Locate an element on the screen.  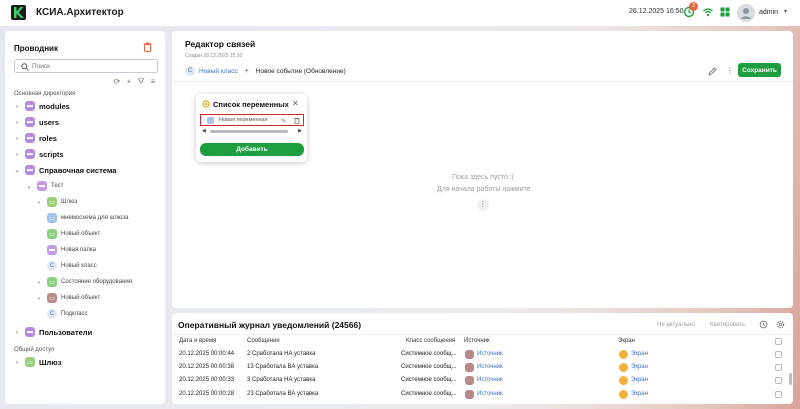
tree-item-new-object-2: › ▭ Новый объект is located at coordinates (67, 298).